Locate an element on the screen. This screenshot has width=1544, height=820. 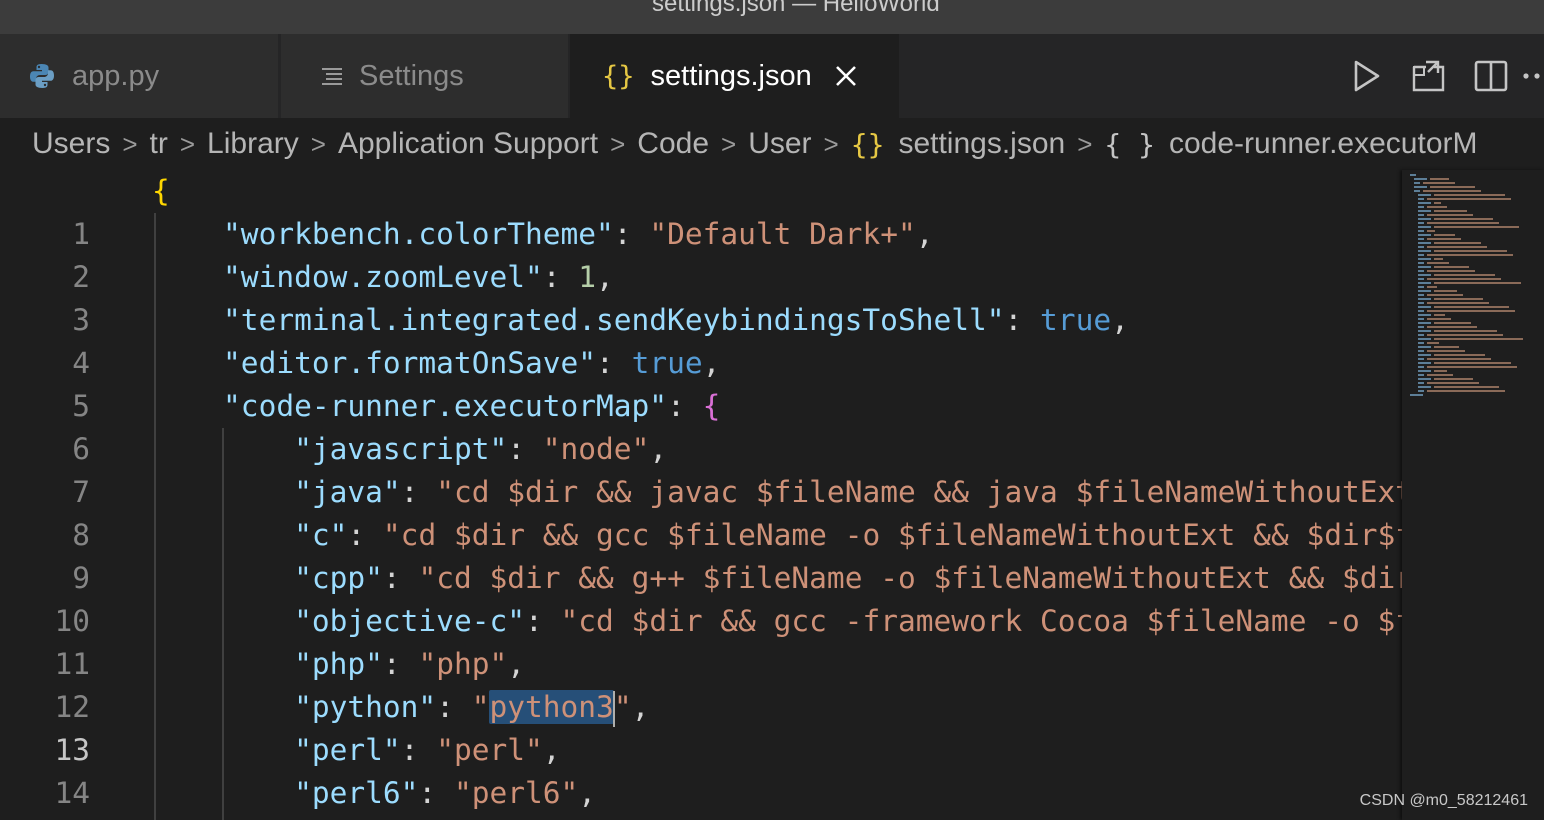
code-line: 14 "perl": "perl", is located at coordinates (701, 769).